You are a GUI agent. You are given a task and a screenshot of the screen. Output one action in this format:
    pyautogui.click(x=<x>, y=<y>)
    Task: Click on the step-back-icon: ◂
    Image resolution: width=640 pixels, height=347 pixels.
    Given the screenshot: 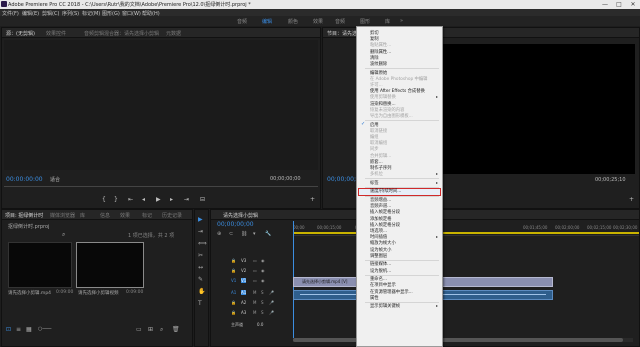 What is the action you would take?
    pyautogui.click(x=143, y=199)
    